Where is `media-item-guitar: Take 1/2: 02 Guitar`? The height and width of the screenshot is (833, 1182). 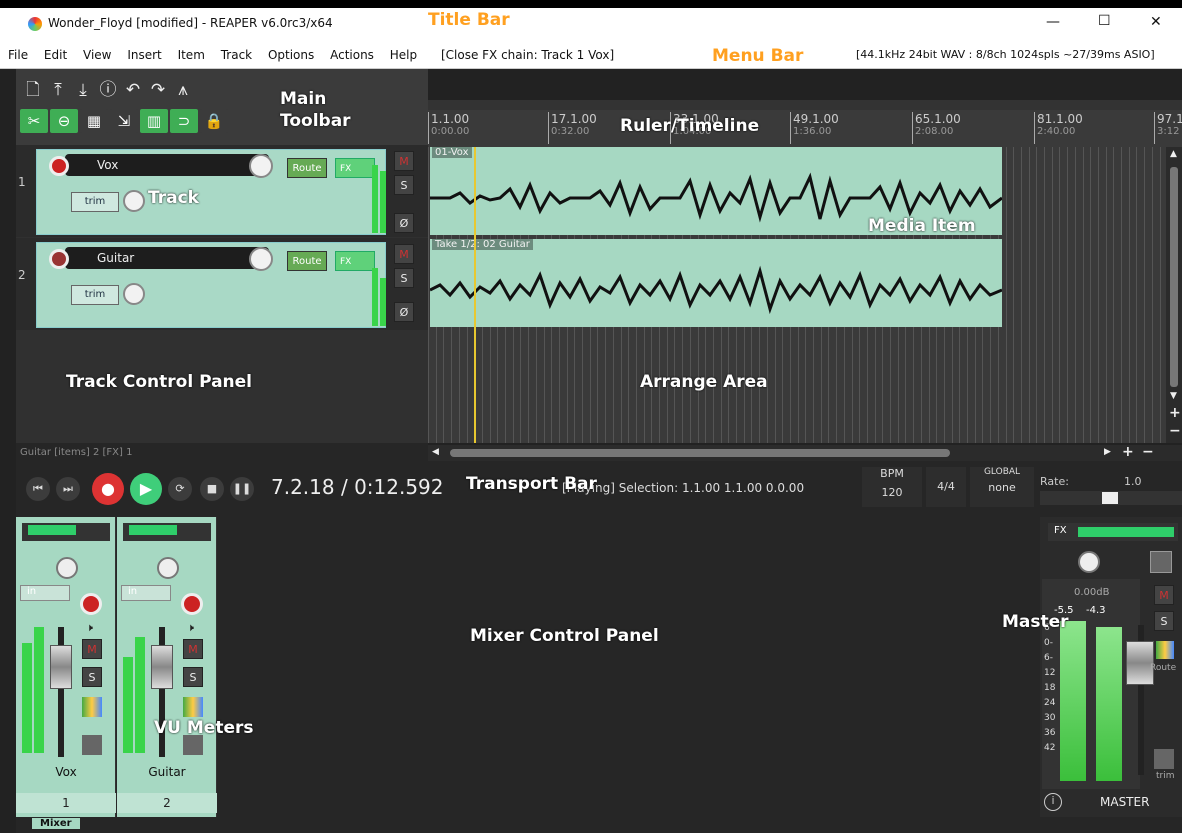 media-item-guitar: Take 1/2: 02 Guitar is located at coordinates (716, 283).